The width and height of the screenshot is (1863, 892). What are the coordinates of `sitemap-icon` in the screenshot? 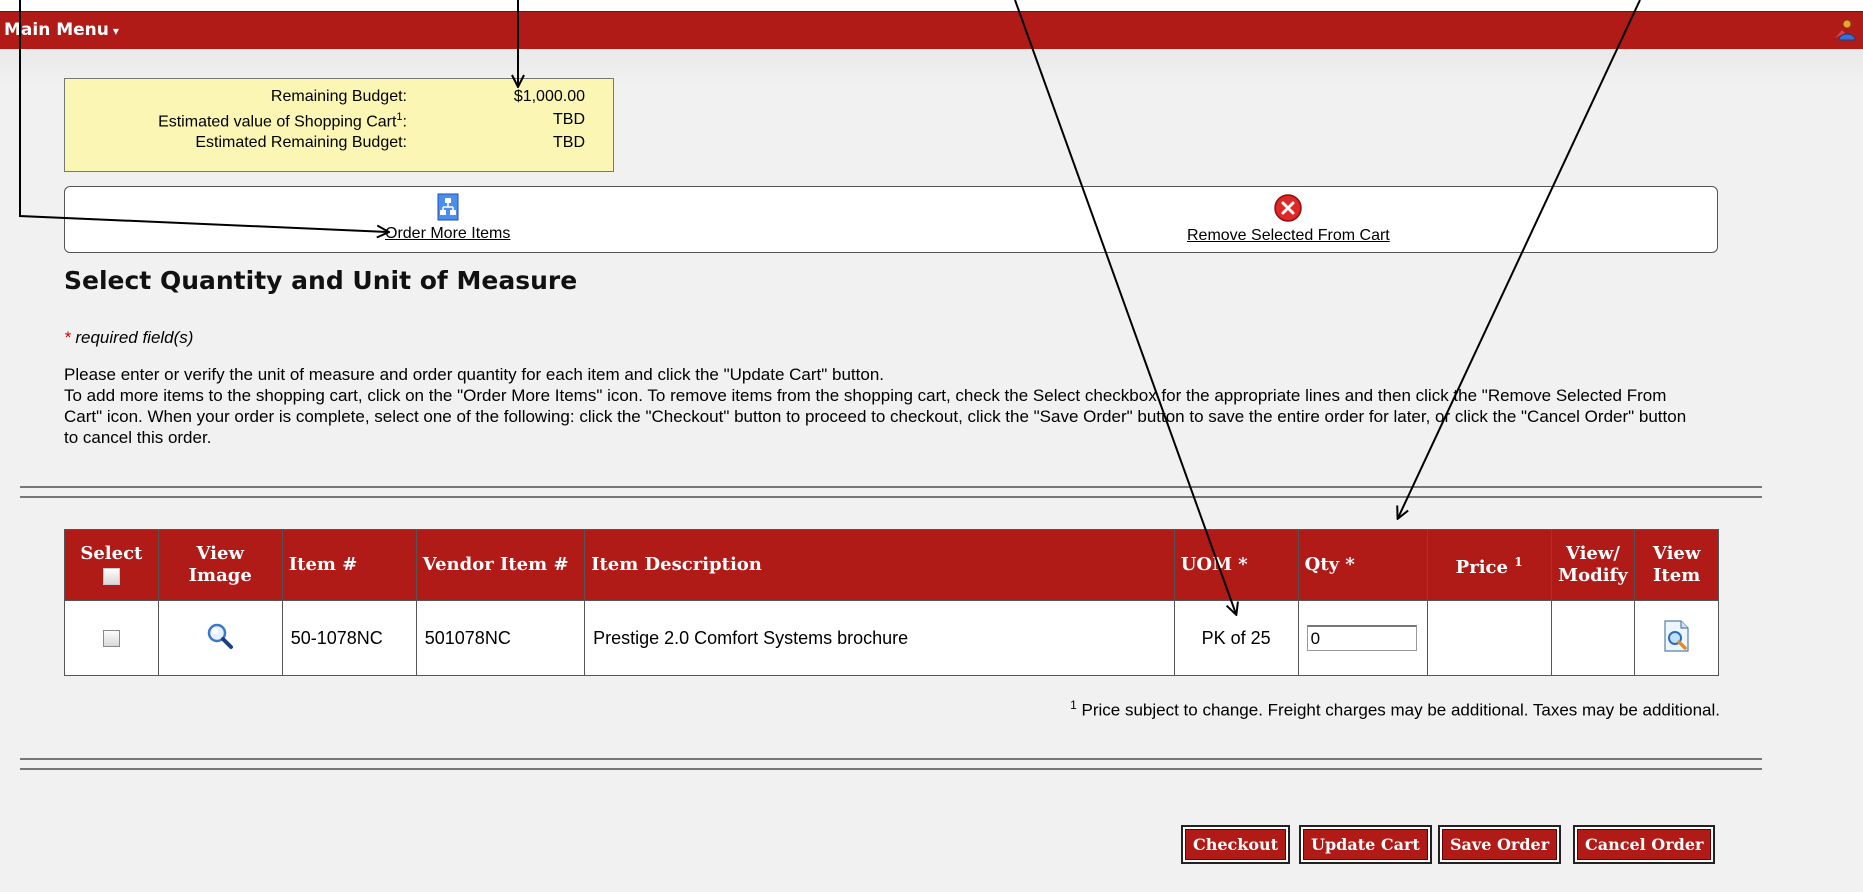 It's located at (448, 207).